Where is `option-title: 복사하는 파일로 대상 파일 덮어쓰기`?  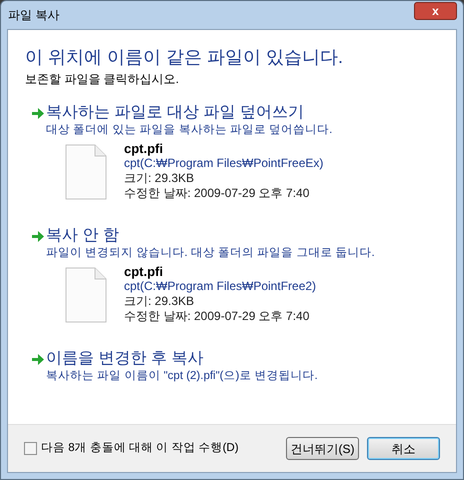
option-title: 복사하는 파일로 대상 파일 덮어쓰기 is located at coordinates (175, 113).